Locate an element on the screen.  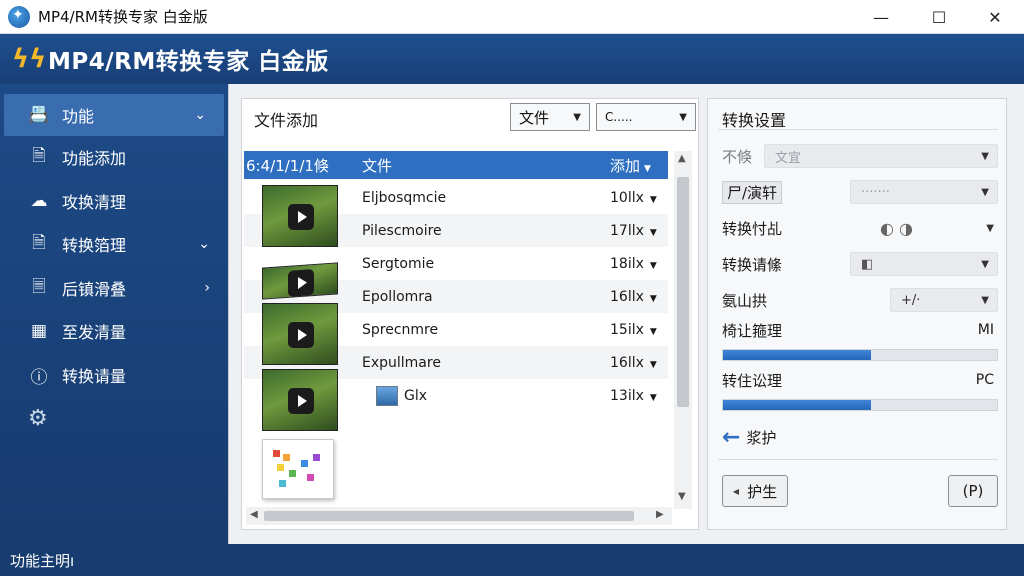
file-filter-value: 文件 is located at coordinates (534, 117).